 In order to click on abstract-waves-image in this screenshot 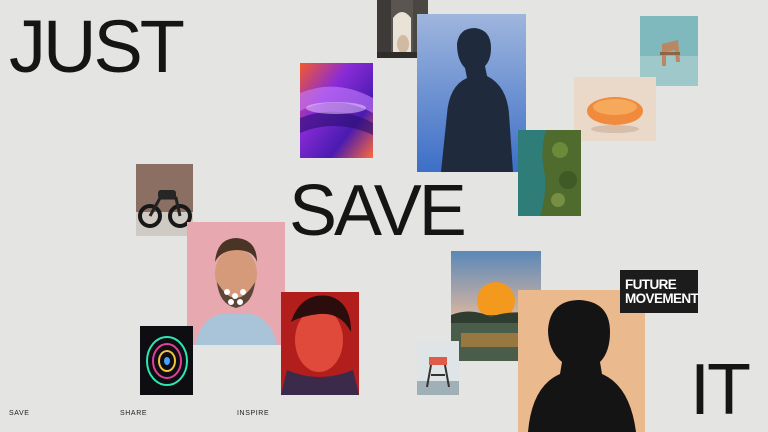, I will do `click(336, 110)`.